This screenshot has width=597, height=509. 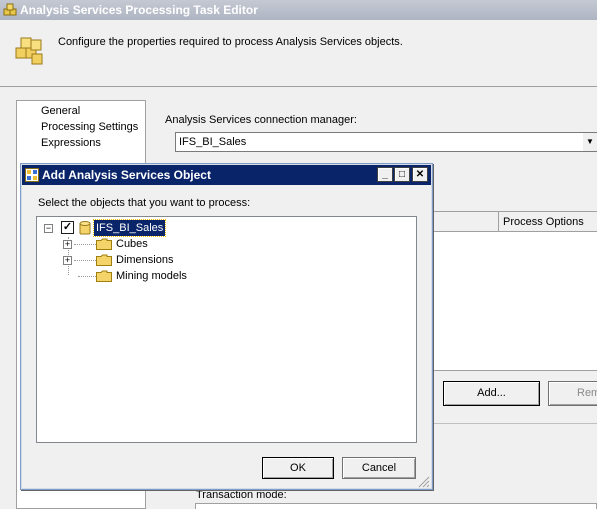 I want to click on header-area, so click(x=298, y=50).